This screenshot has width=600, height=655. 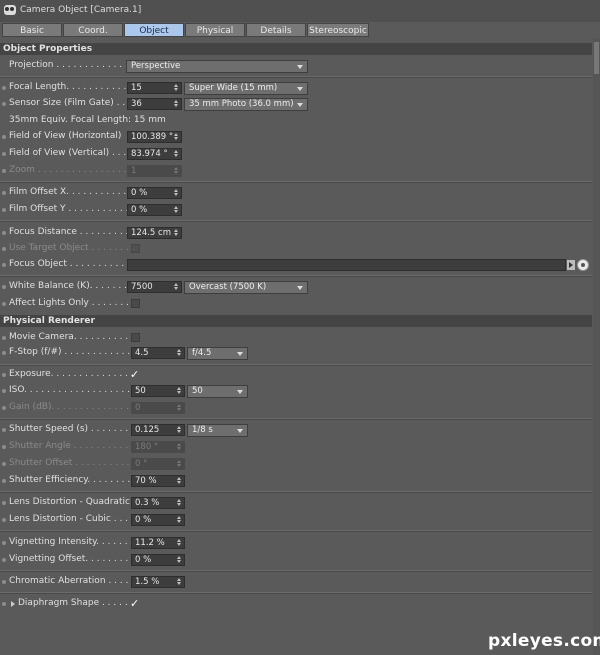 I want to click on focus-distance-value: 124.5 cm, so click(x=151, y=233).